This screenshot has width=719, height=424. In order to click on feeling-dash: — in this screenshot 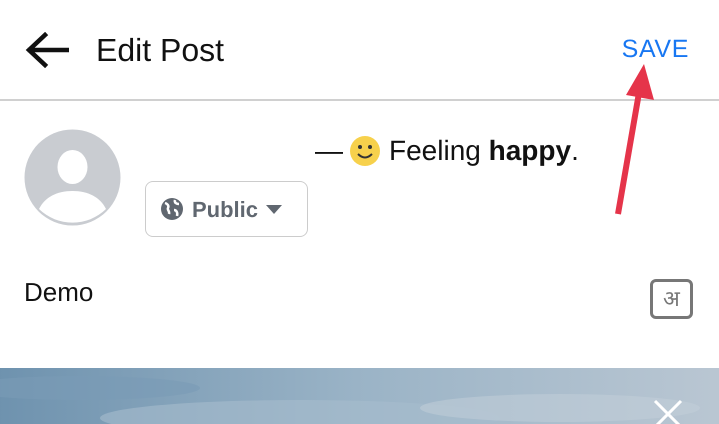, I will do `click(329, 151)`.